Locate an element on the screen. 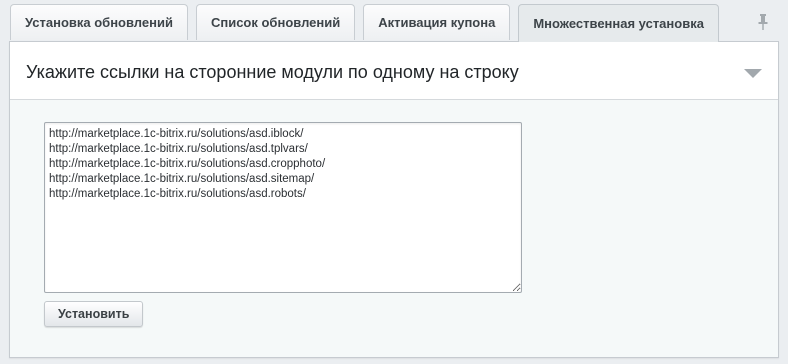 This screenshot has height=364, width=788. tab-label: Установка обновлений is located at coordinates (99, 22).